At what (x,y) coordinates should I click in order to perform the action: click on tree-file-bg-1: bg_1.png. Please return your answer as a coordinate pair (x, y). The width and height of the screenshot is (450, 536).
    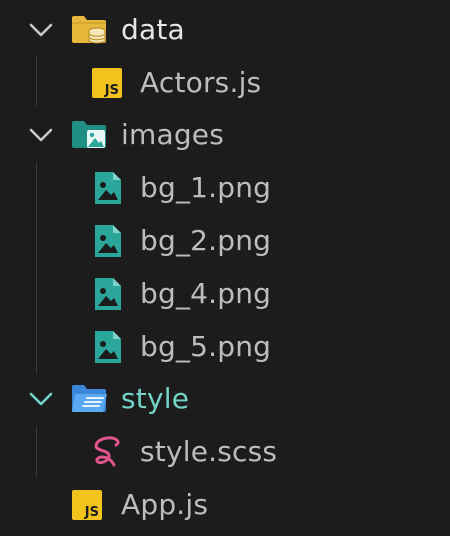
    Looking at the image, I should click on (225, 187).